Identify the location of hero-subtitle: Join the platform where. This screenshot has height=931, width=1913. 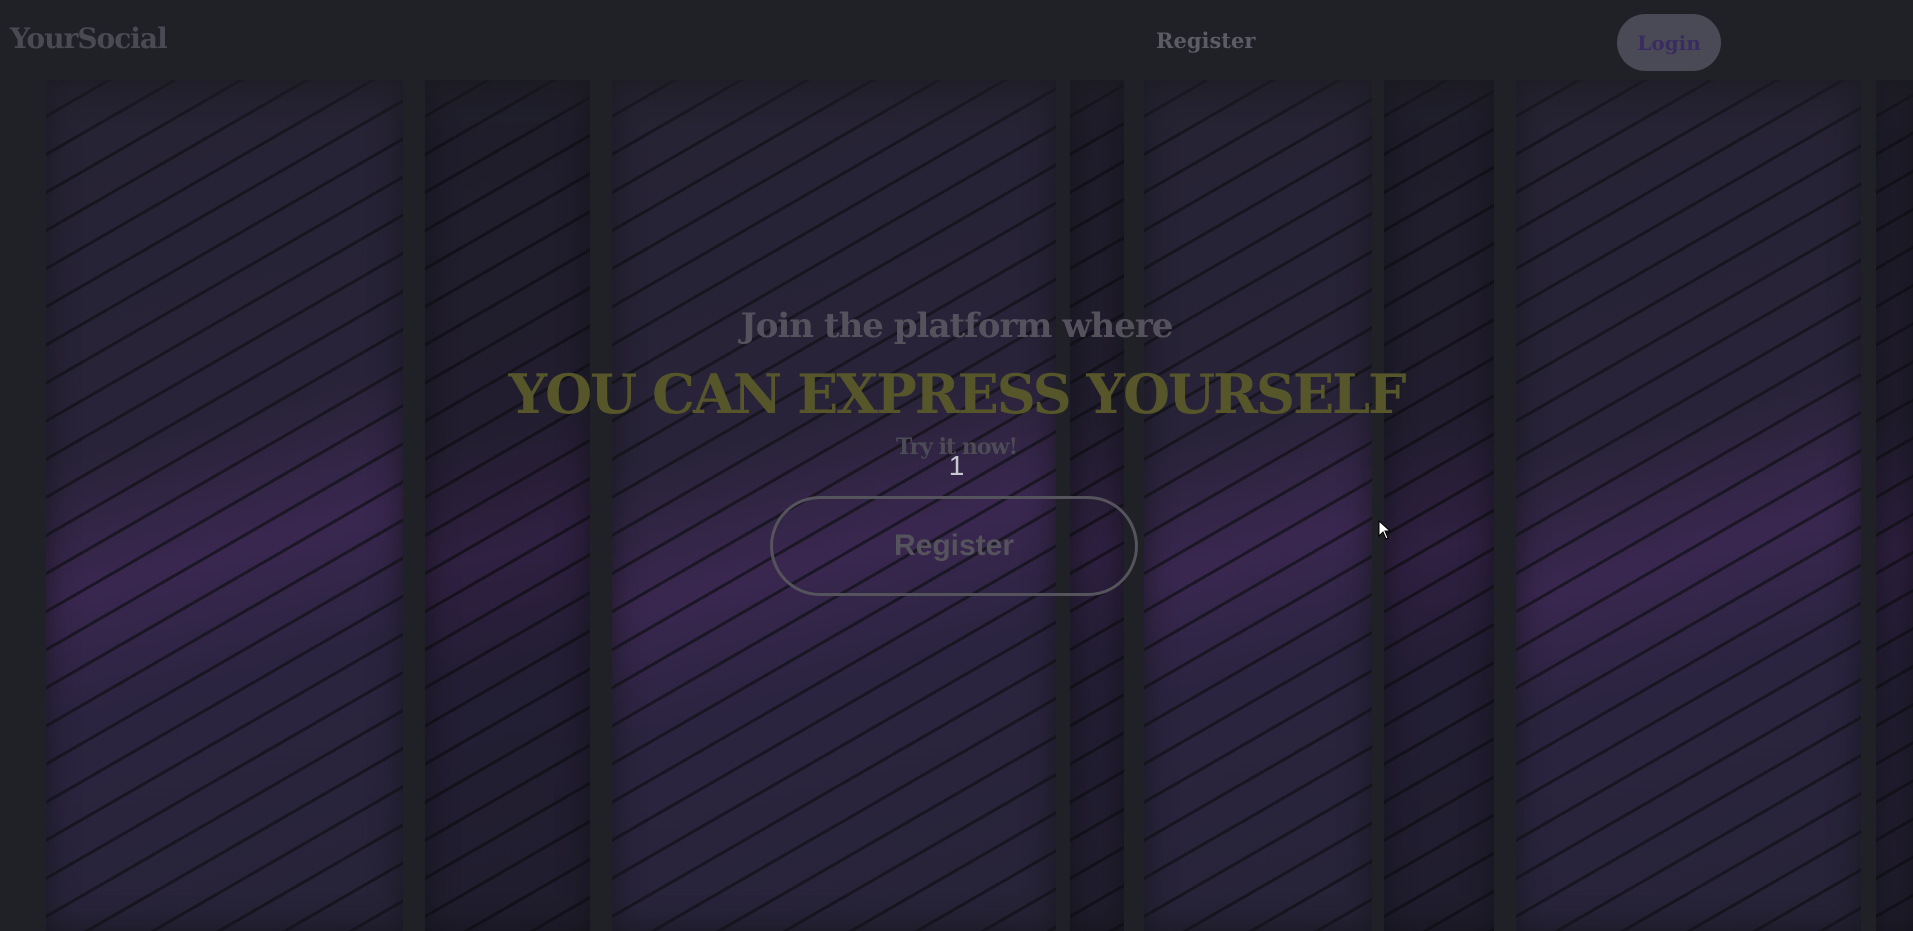
(957, 326).